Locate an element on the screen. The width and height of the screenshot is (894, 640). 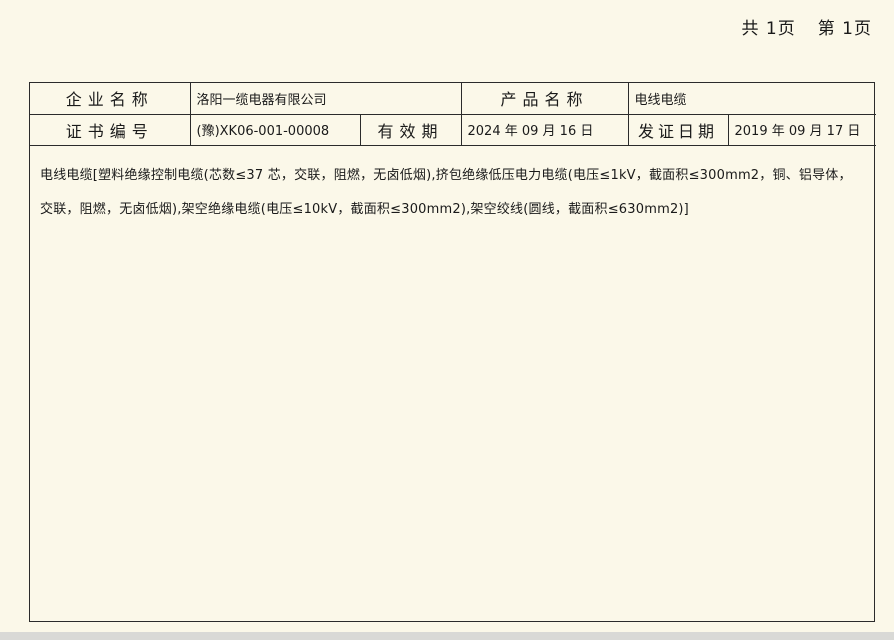
certificate-number-label: 证书编号 is located at coordinates (110, 129).